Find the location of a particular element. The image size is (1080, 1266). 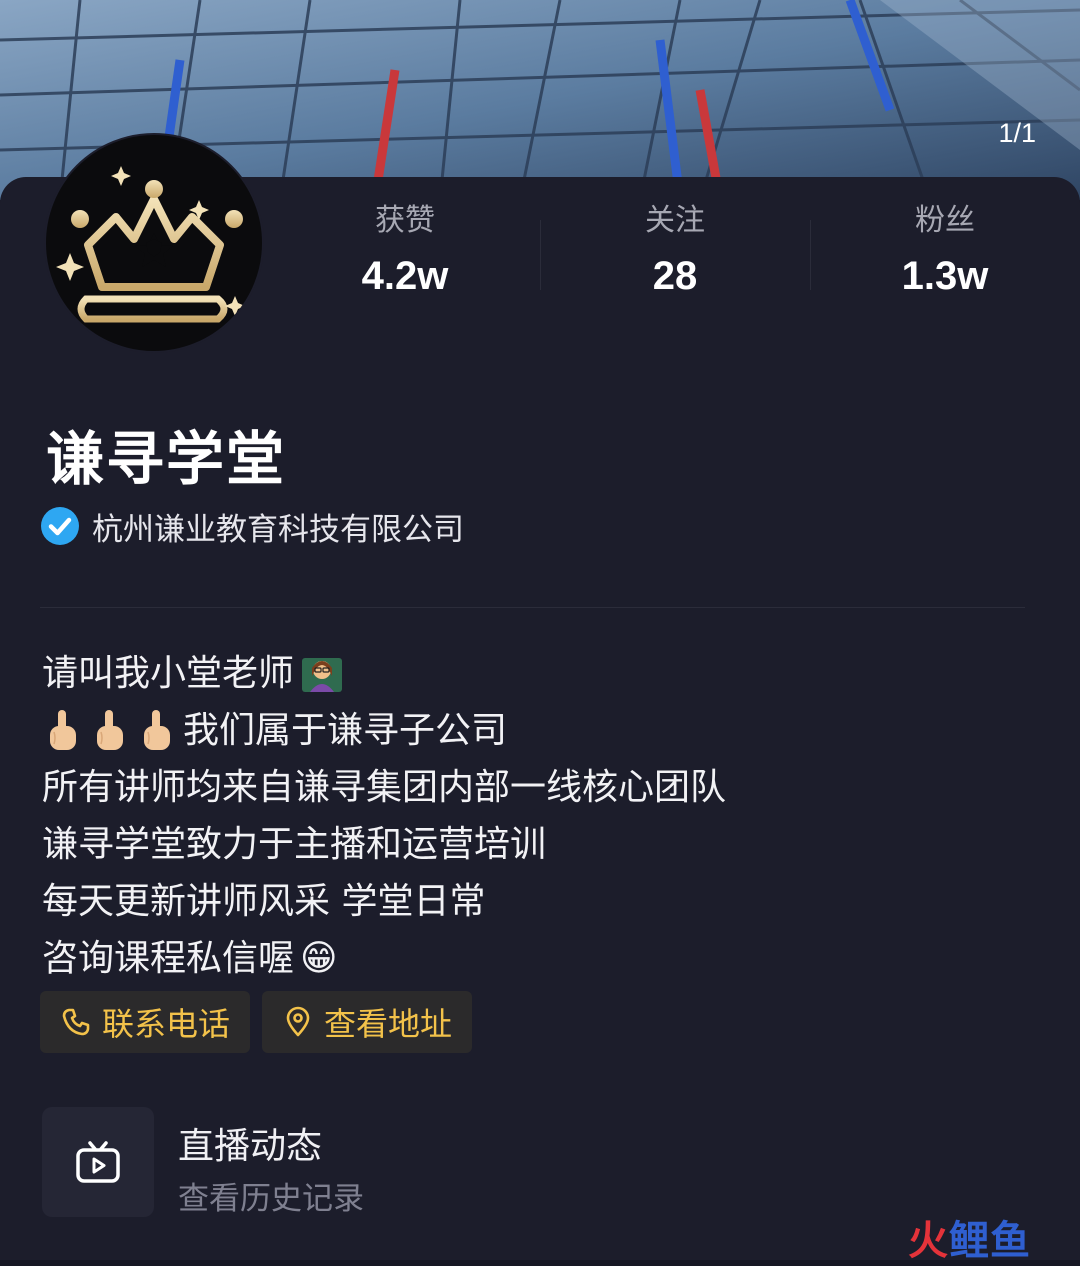

stat-following-label: 关注 is located at coordinates (675, 220).